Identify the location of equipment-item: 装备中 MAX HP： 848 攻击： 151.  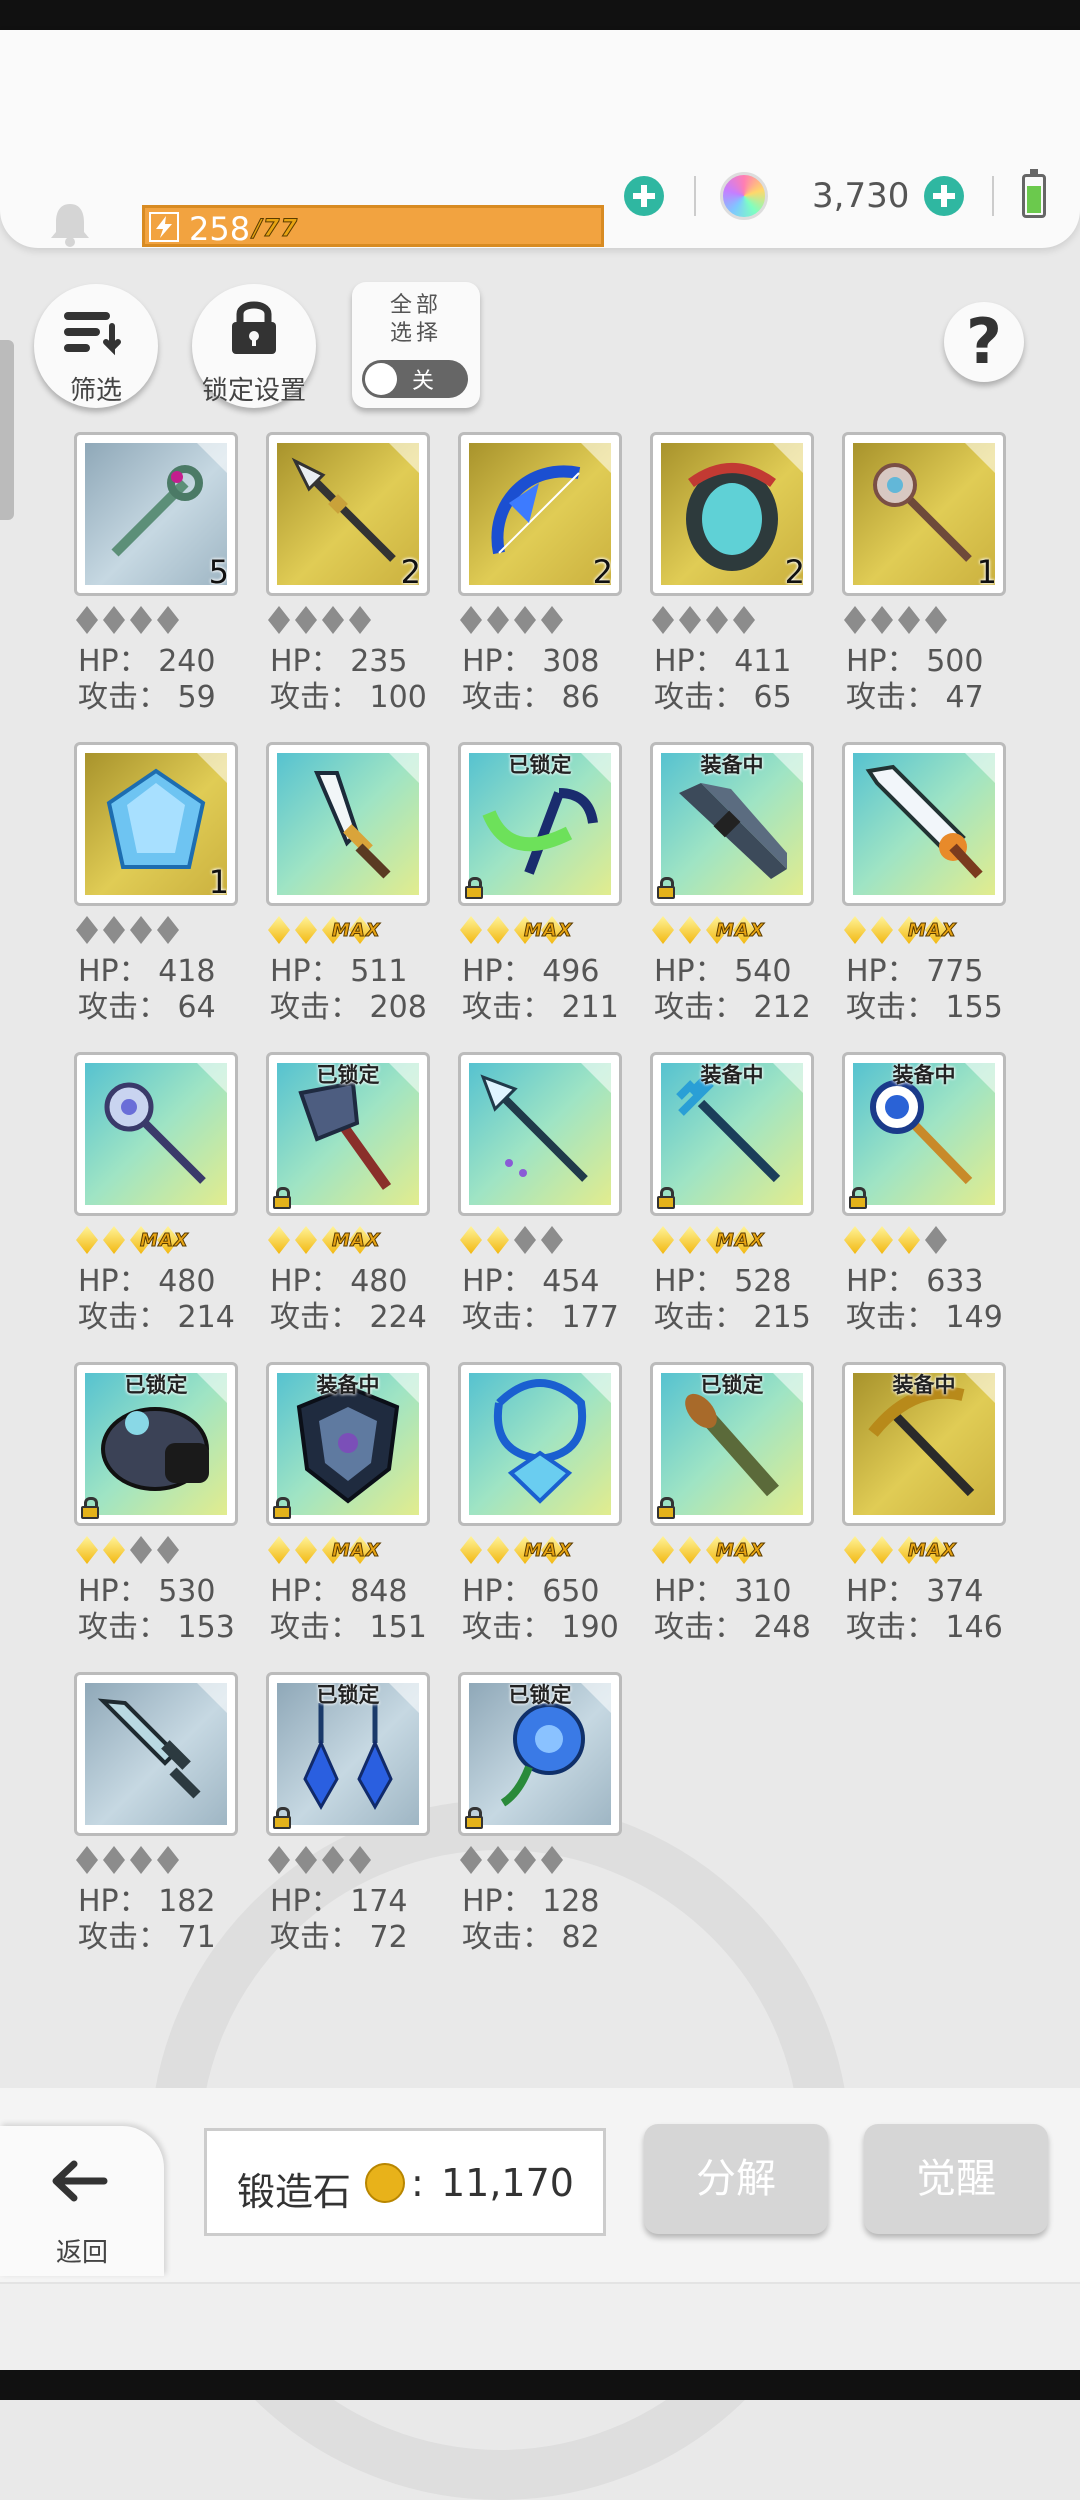
(349, 1517).